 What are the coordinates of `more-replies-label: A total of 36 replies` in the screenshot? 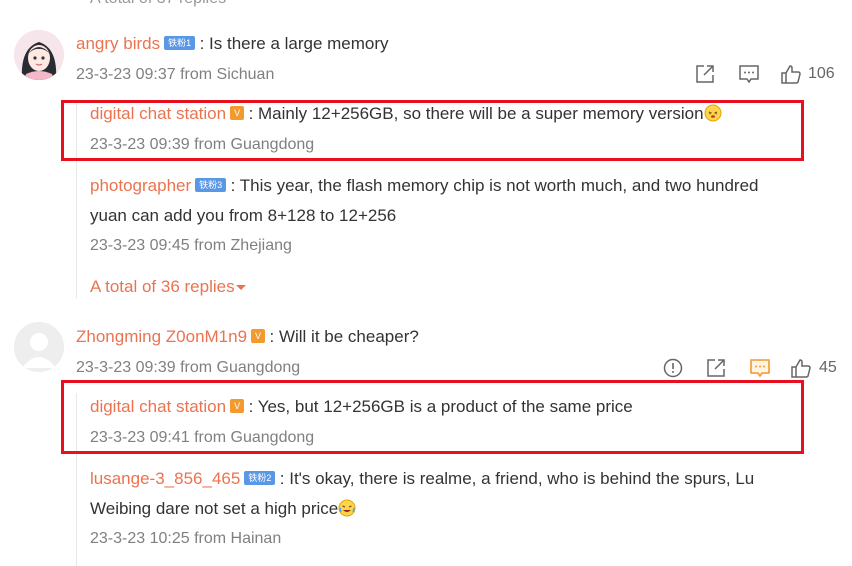 It's located at (162, 286).